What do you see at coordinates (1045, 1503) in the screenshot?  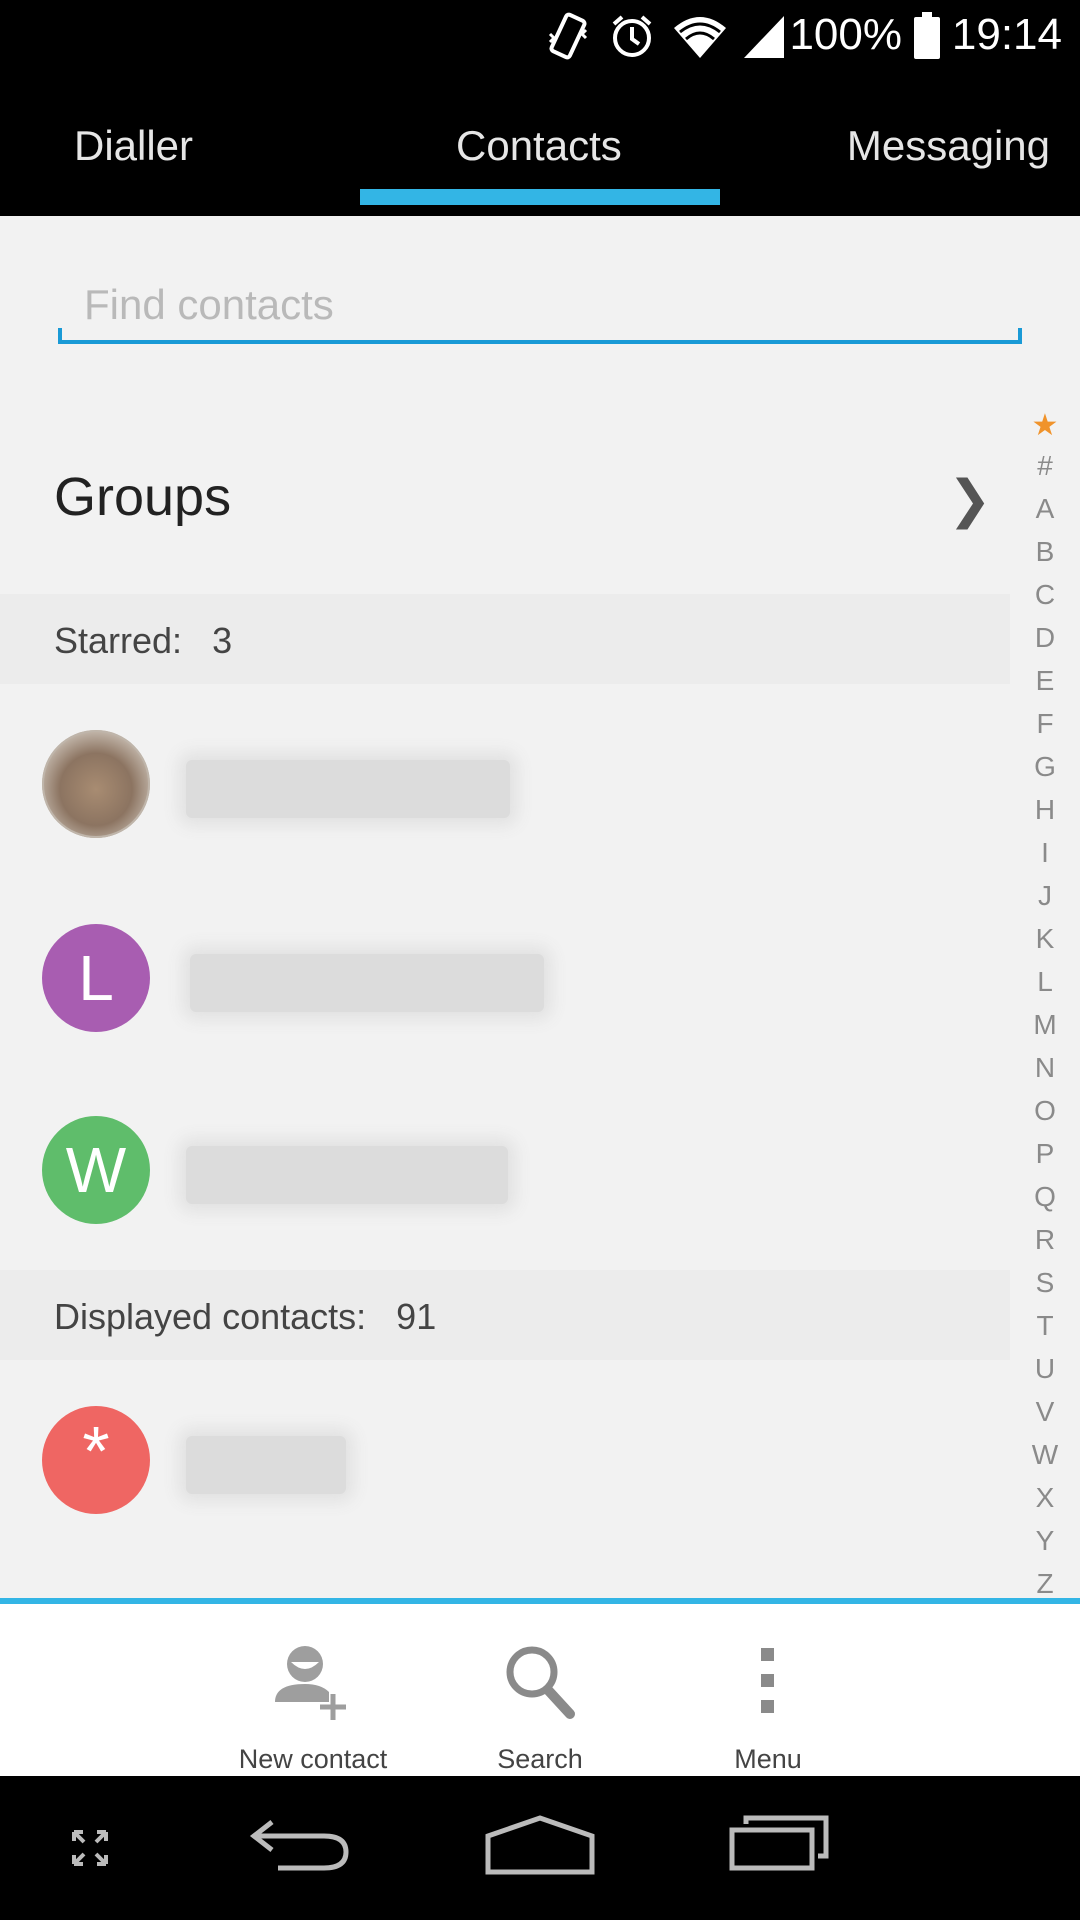 I see `alphabet-index-letter: X` at bounding box center [1045, 1503].